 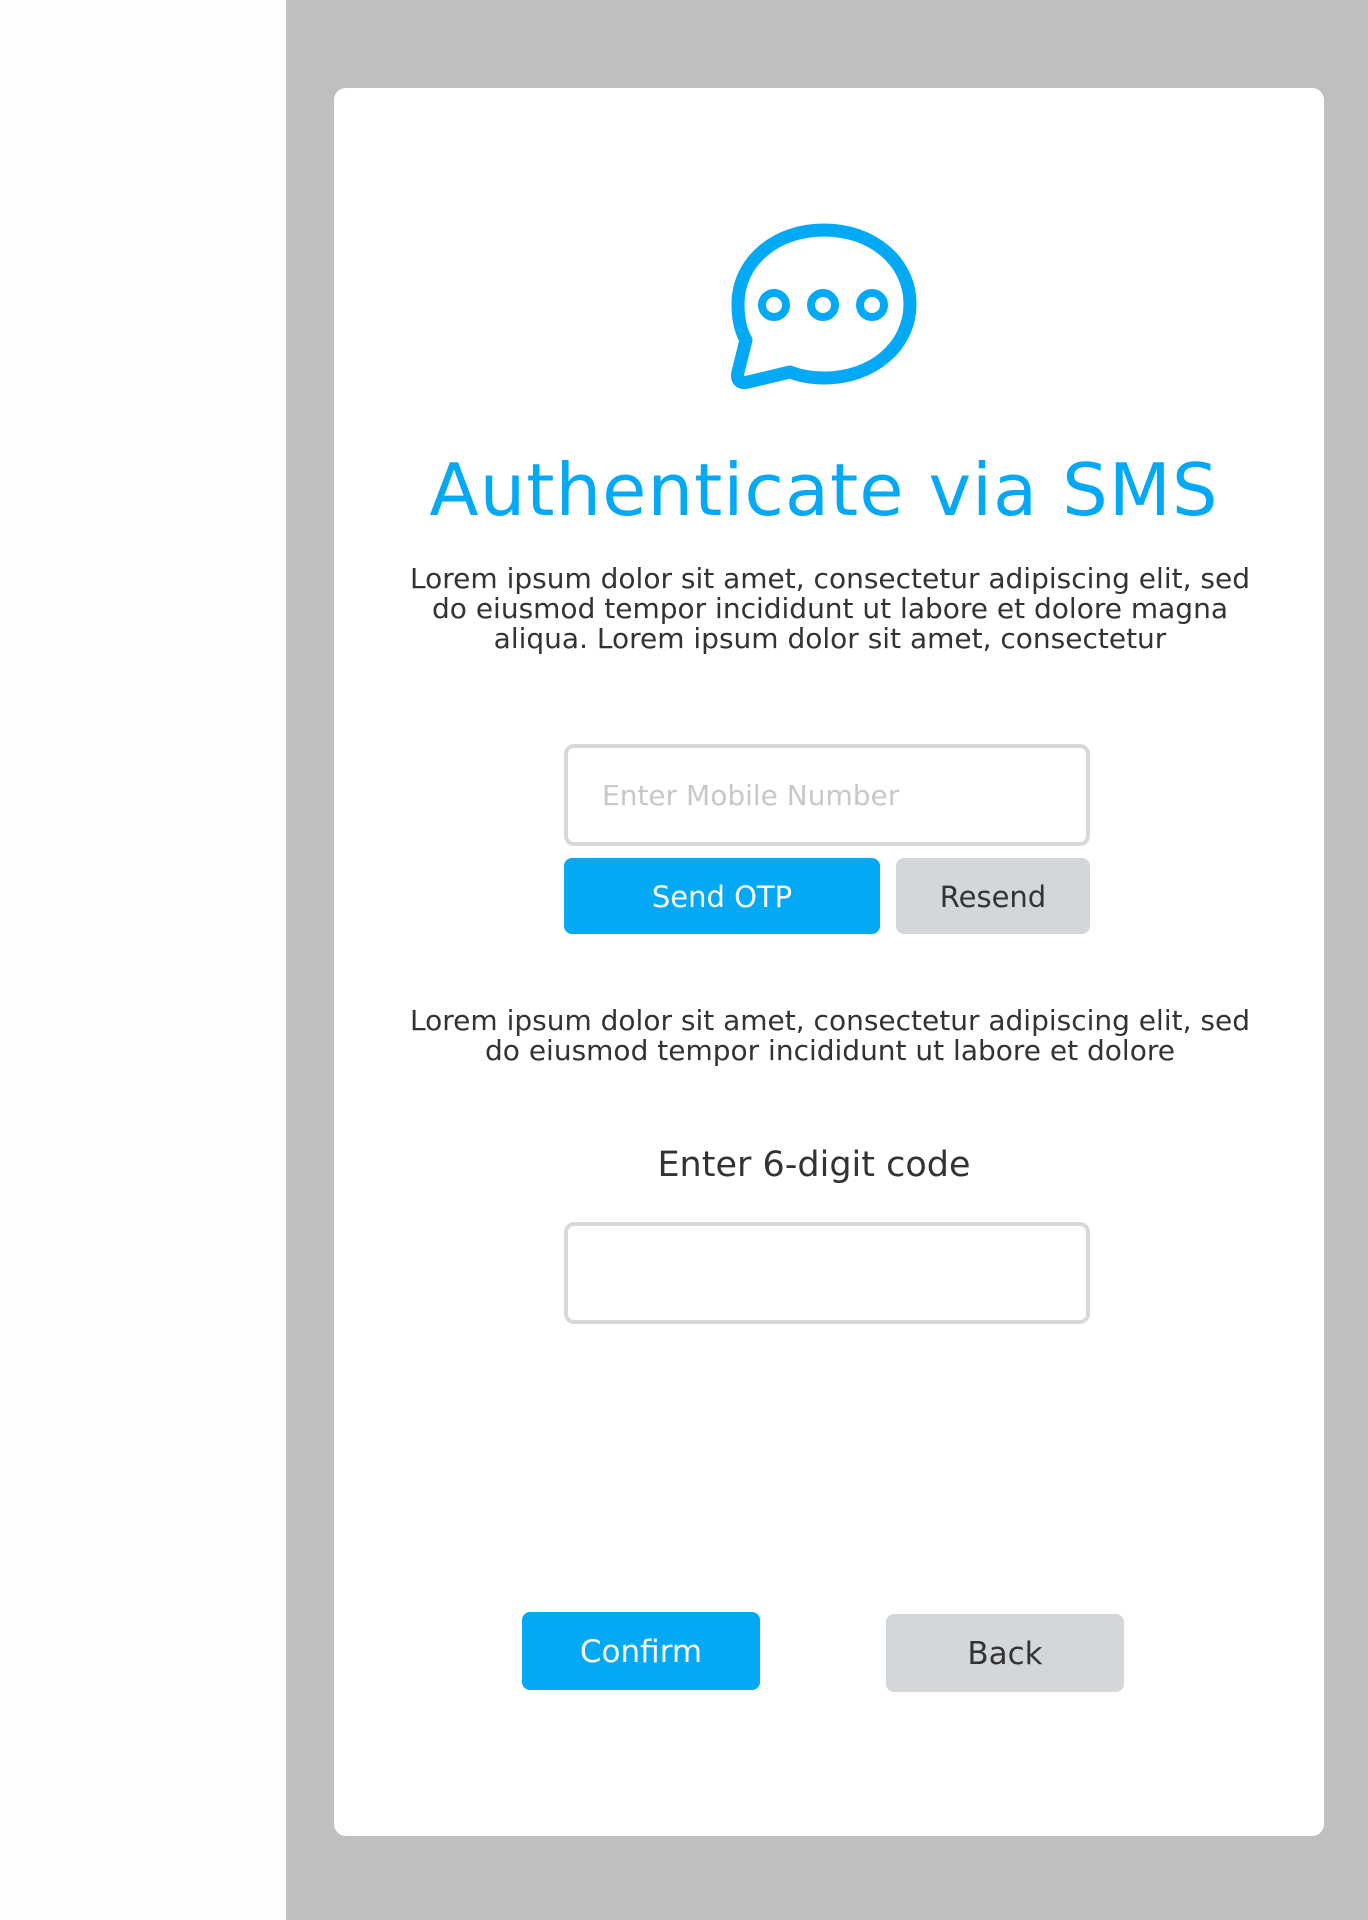 I want to click on code-label: Enter 6-digit code, so click(x=814, y=1165).